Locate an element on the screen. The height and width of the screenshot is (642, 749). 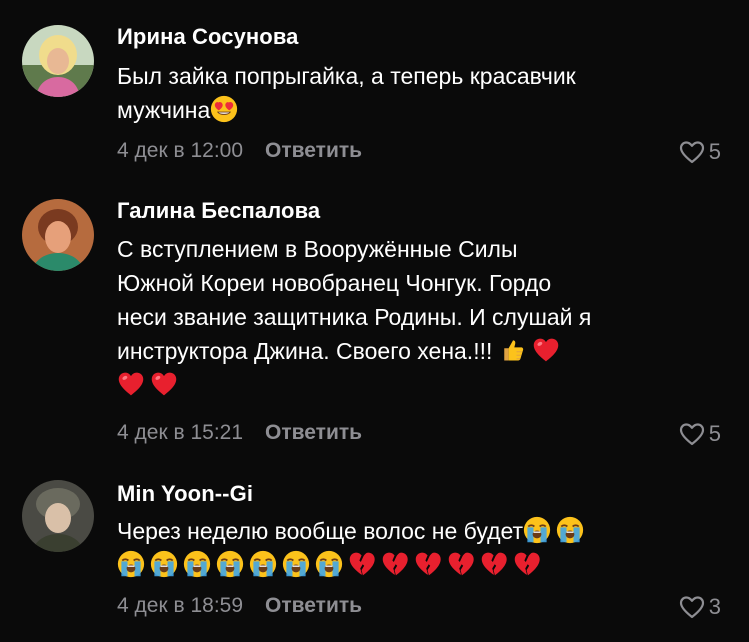
comment-text-line: Южной Кореи новобранец Чонгук. Гордо is located at coordinates (334, 283).